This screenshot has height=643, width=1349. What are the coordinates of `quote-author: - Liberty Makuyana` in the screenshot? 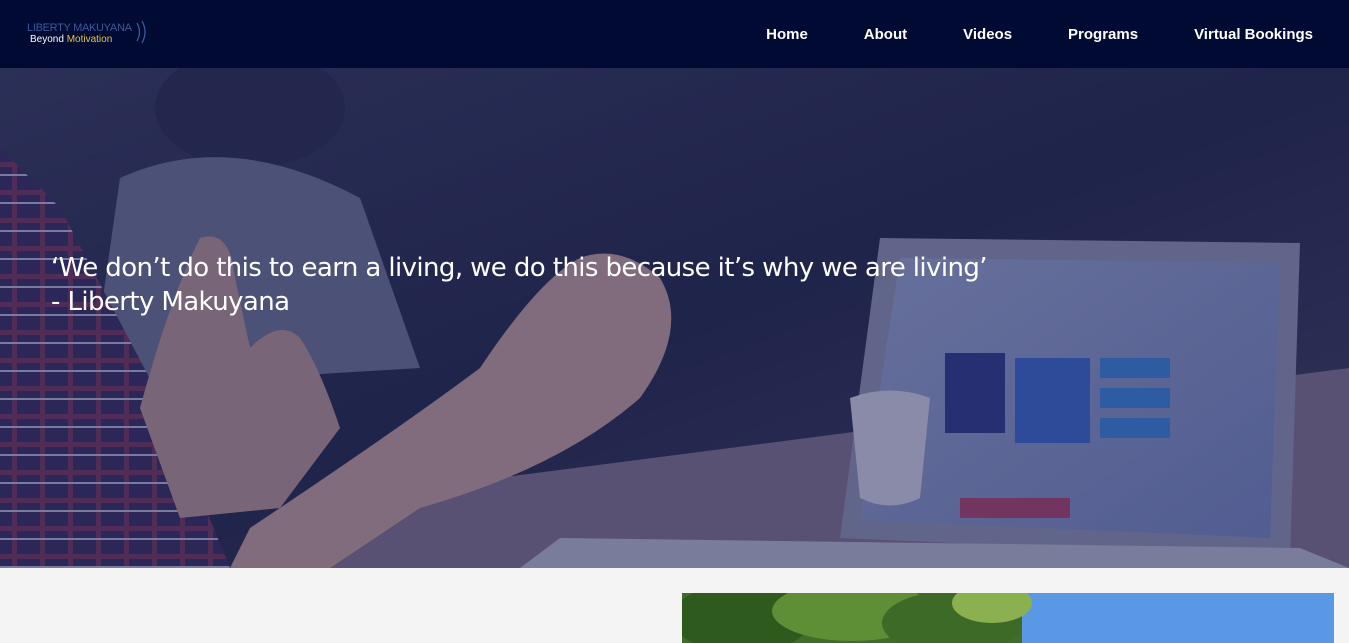 It's located at (170, 302).